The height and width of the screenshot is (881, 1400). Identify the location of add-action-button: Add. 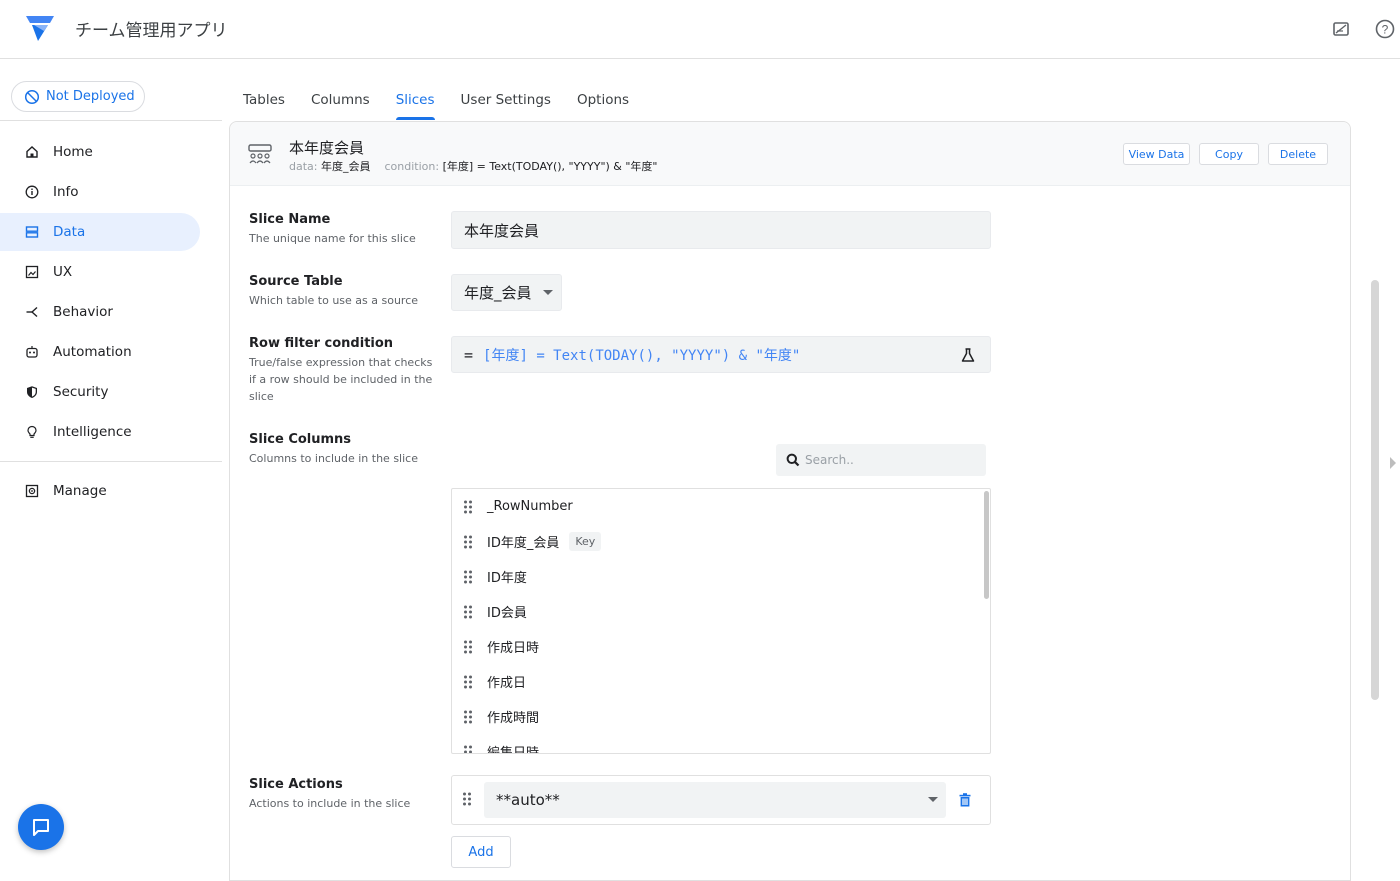
(481, 852).